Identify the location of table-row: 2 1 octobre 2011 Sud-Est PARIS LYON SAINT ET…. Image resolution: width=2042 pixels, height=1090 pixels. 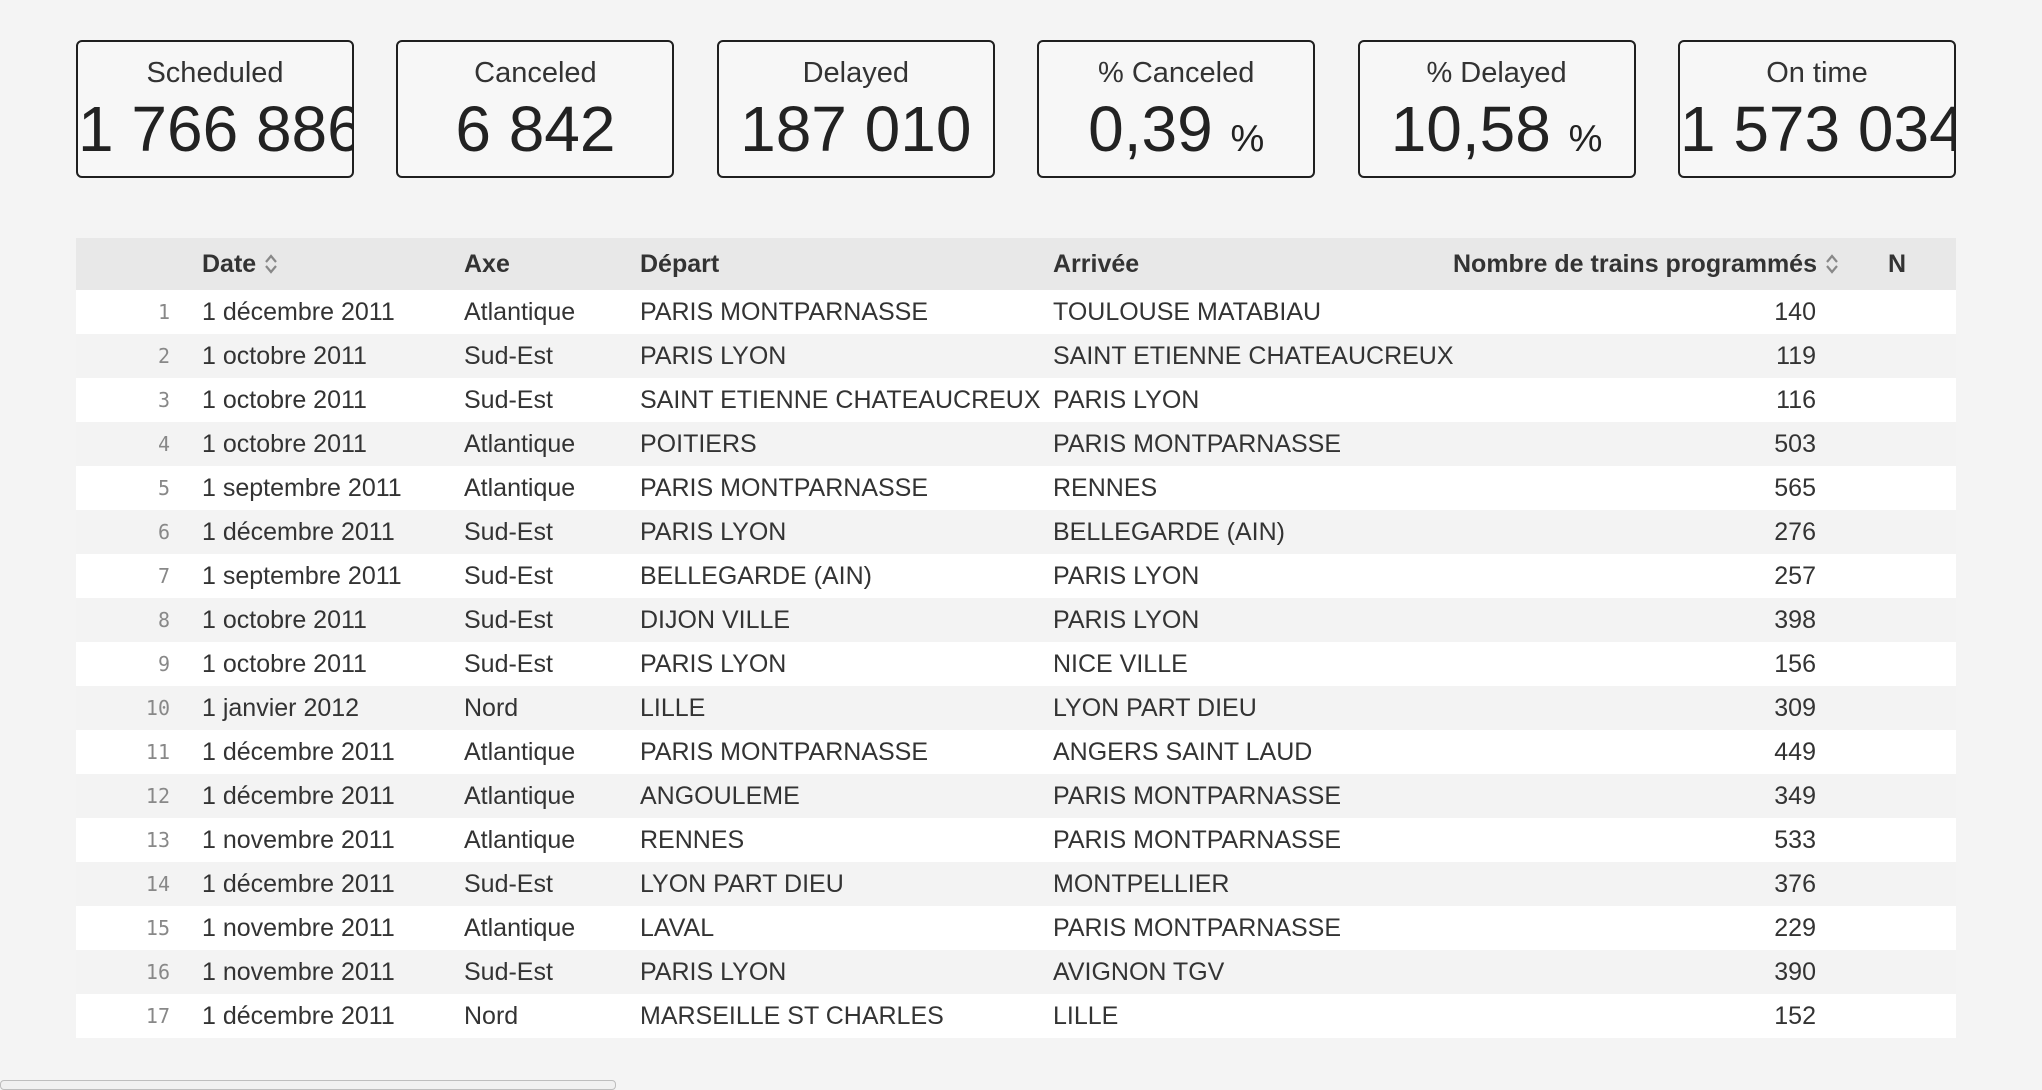
(1016, 356).